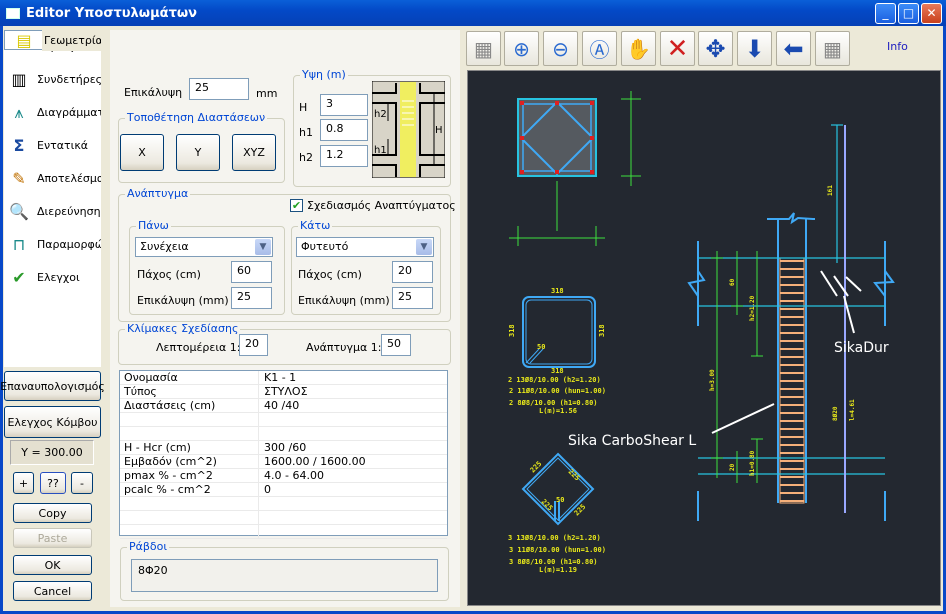 The width and height of the screenshot is (946, 614). I want to click on maximize-button: □, so click(908, 13).